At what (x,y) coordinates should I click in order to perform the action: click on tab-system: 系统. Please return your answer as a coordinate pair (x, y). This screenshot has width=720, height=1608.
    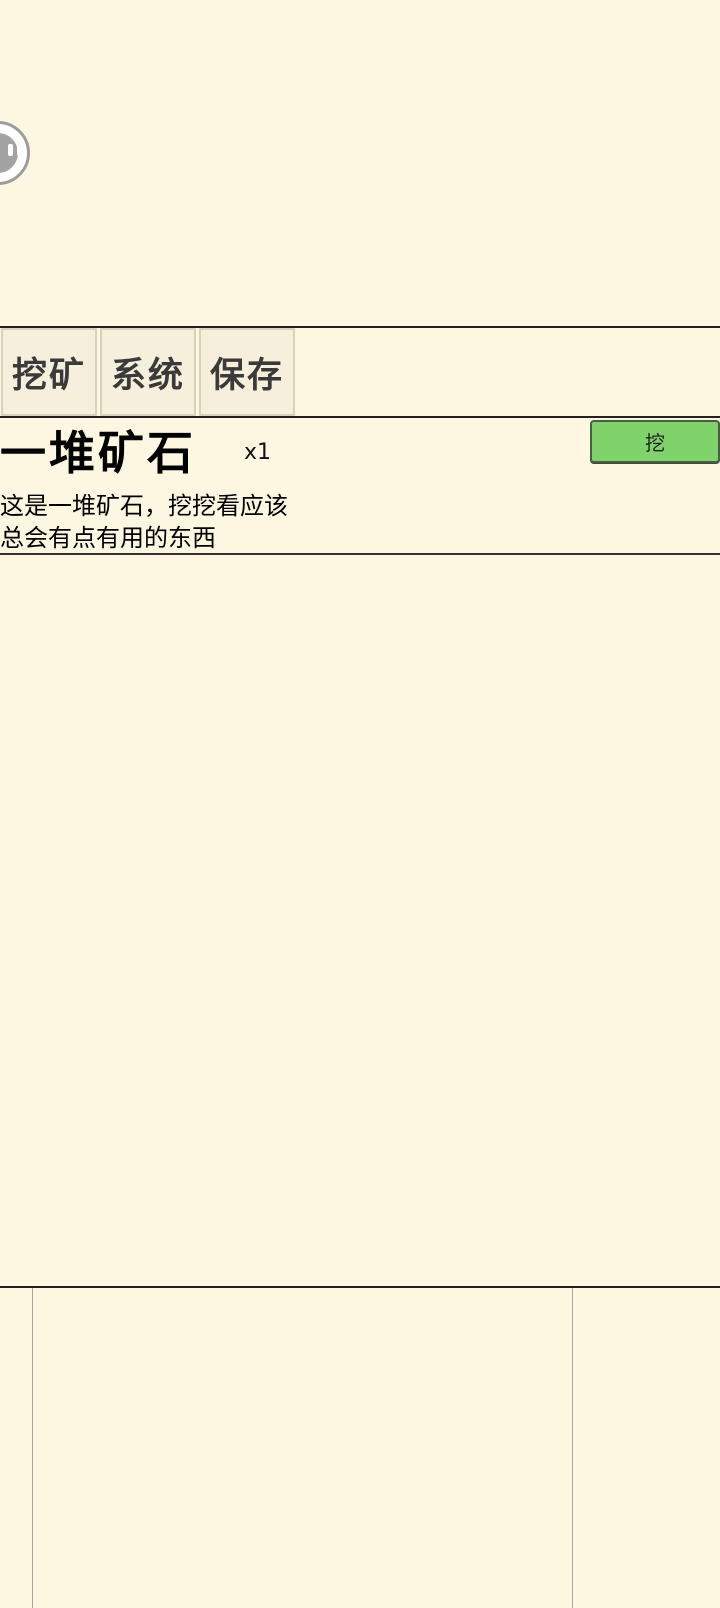
    Looking at the image, I should click on (148, 372).